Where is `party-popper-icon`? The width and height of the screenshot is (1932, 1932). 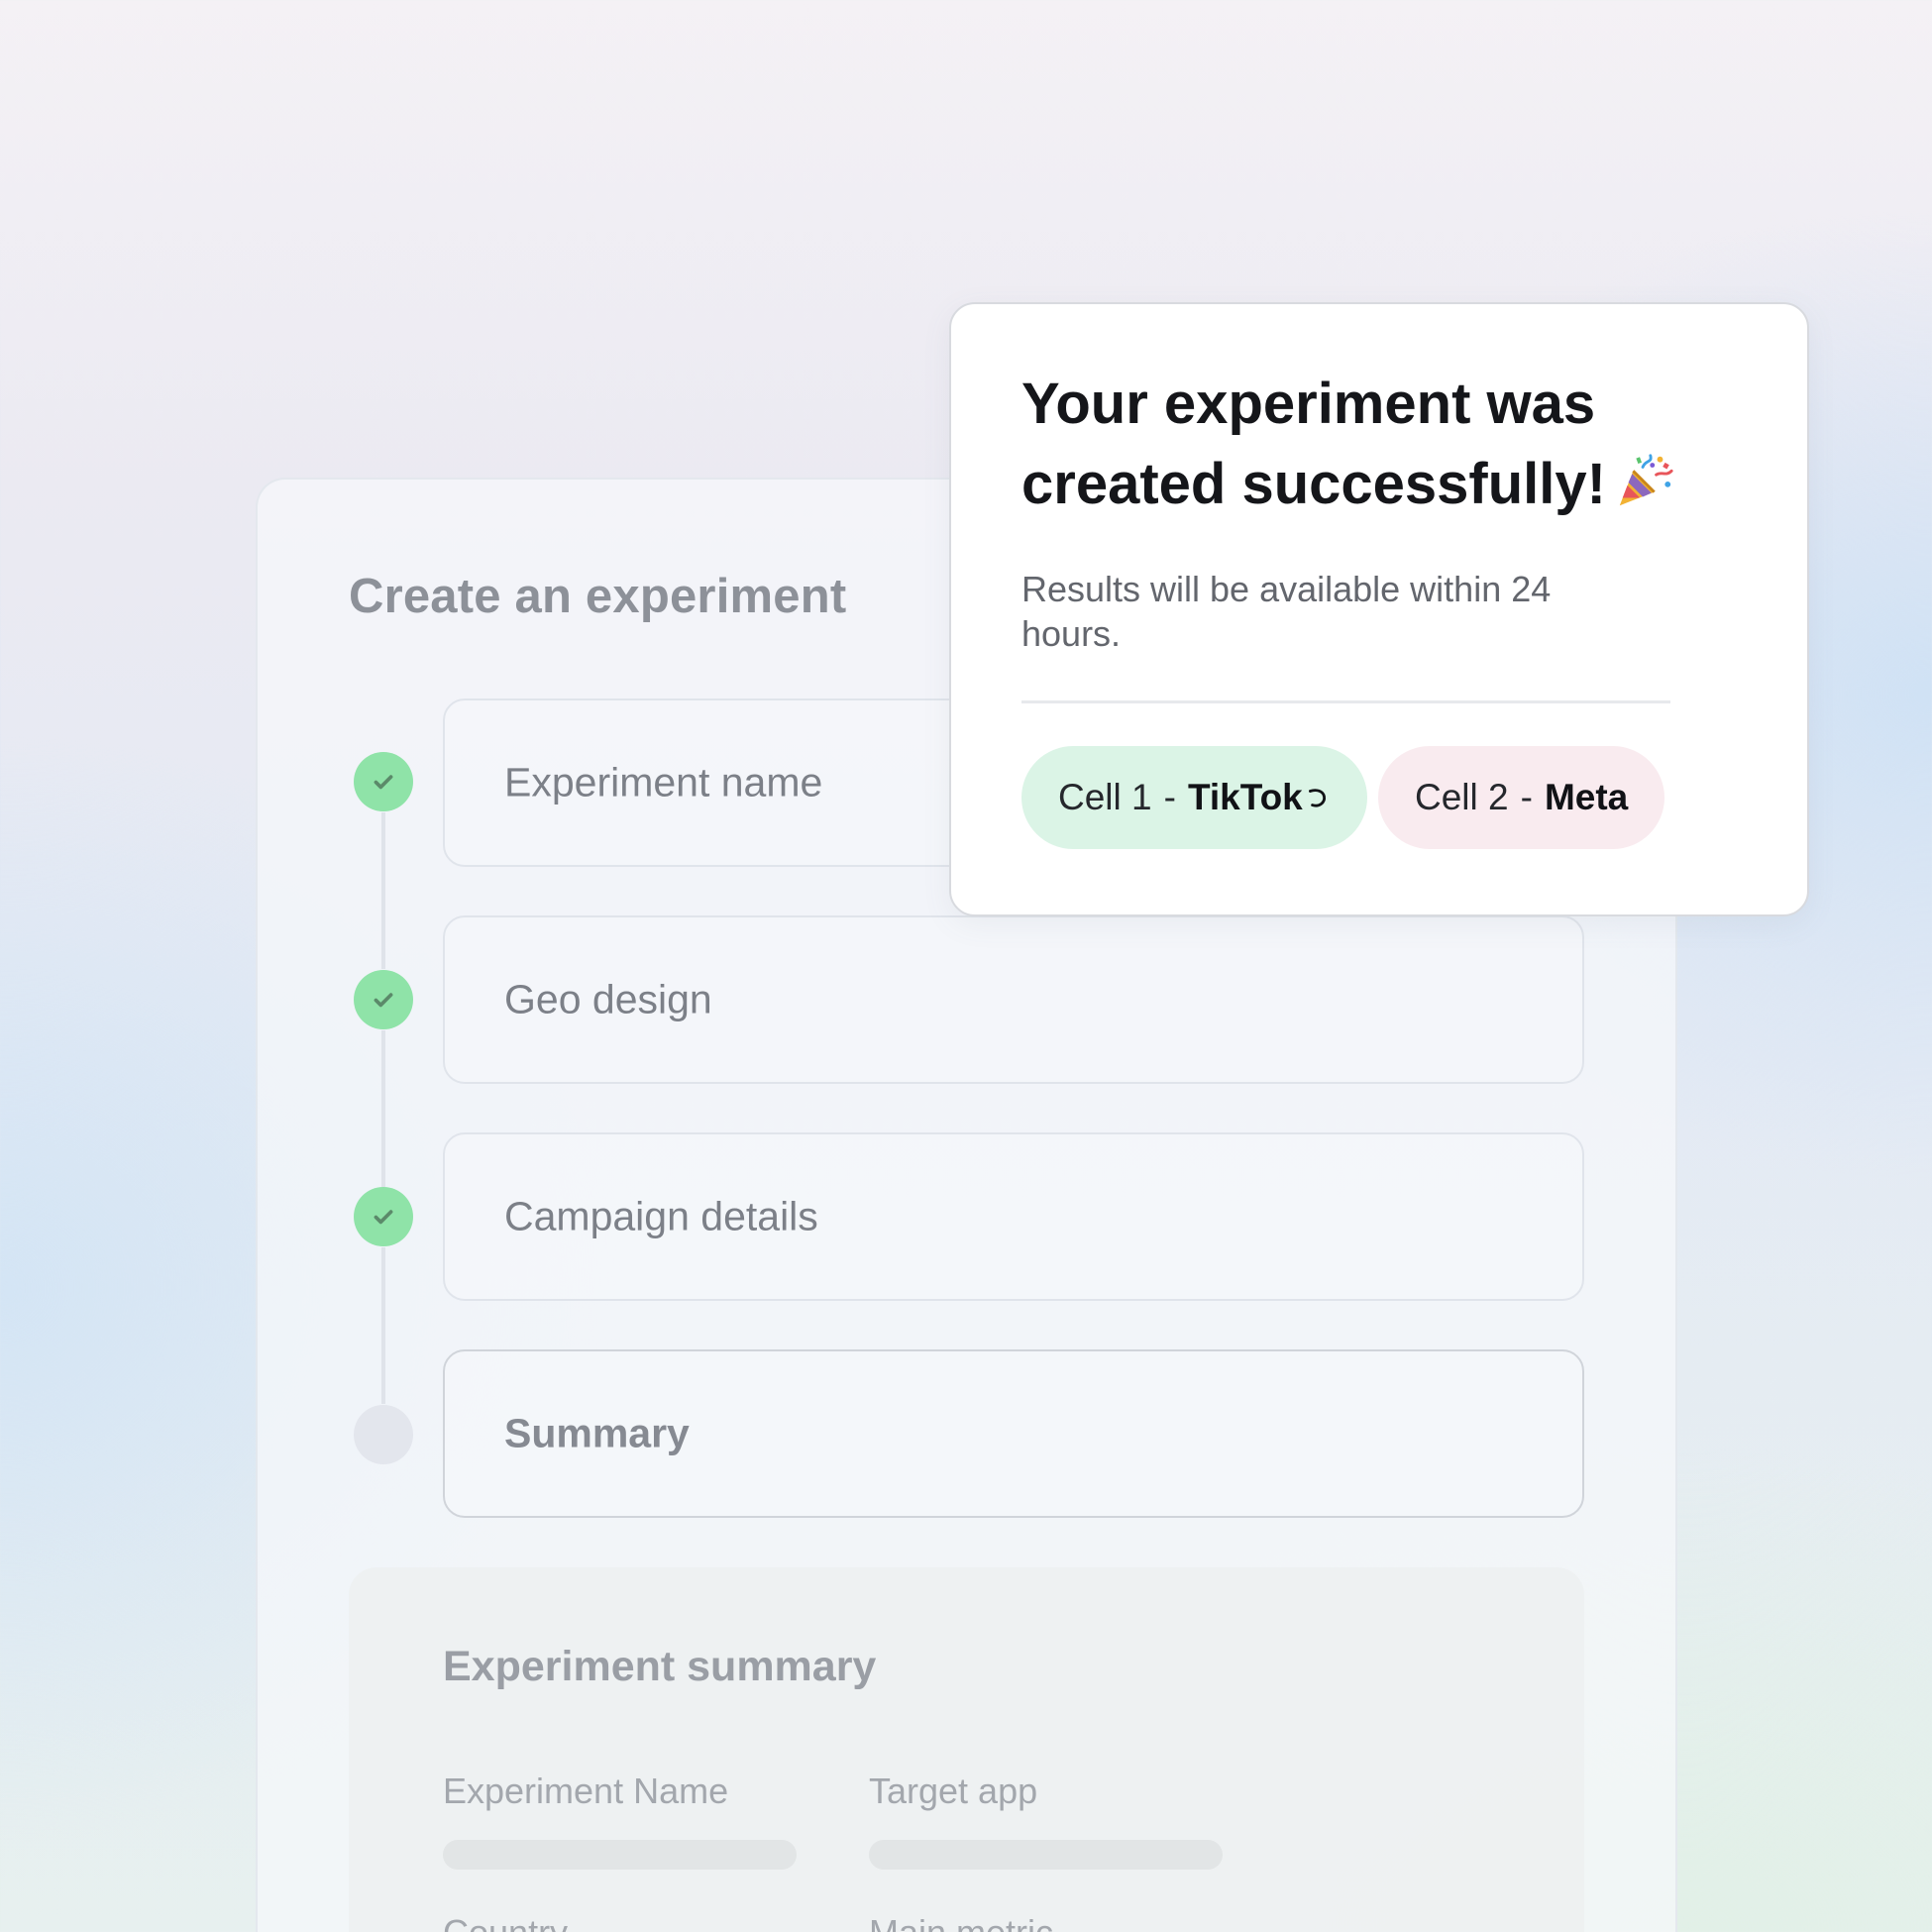
party-popper-icon is located at coordinates (1646, 480).